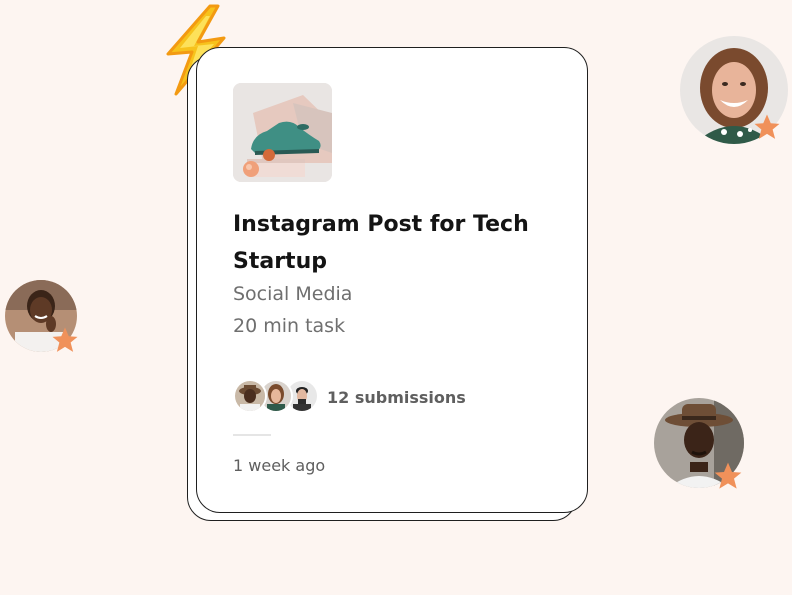  Describe the element at coordinates (289, 326) in the screenshot. I see `task-duration: 20 min task` at that location.